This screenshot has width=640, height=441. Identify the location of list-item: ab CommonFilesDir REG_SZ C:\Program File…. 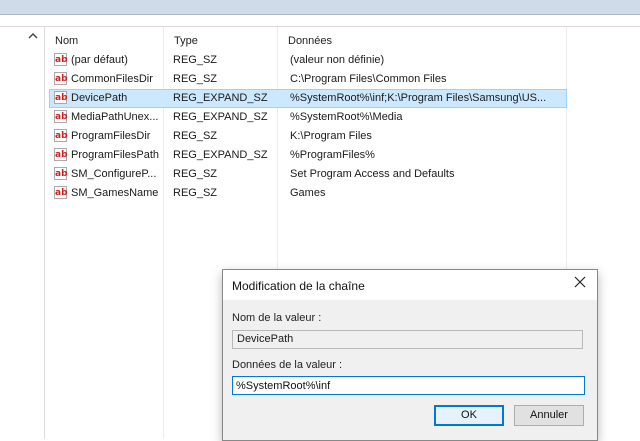
(342, 79).